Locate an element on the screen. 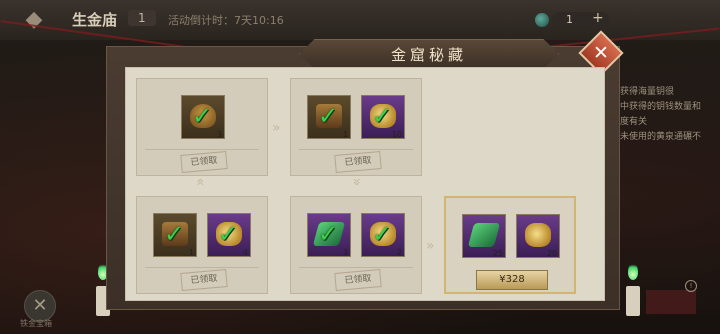 This screenshot has width=720, height=334. modal-title: 金窟秘藏 is located at coordinates (428, 55).